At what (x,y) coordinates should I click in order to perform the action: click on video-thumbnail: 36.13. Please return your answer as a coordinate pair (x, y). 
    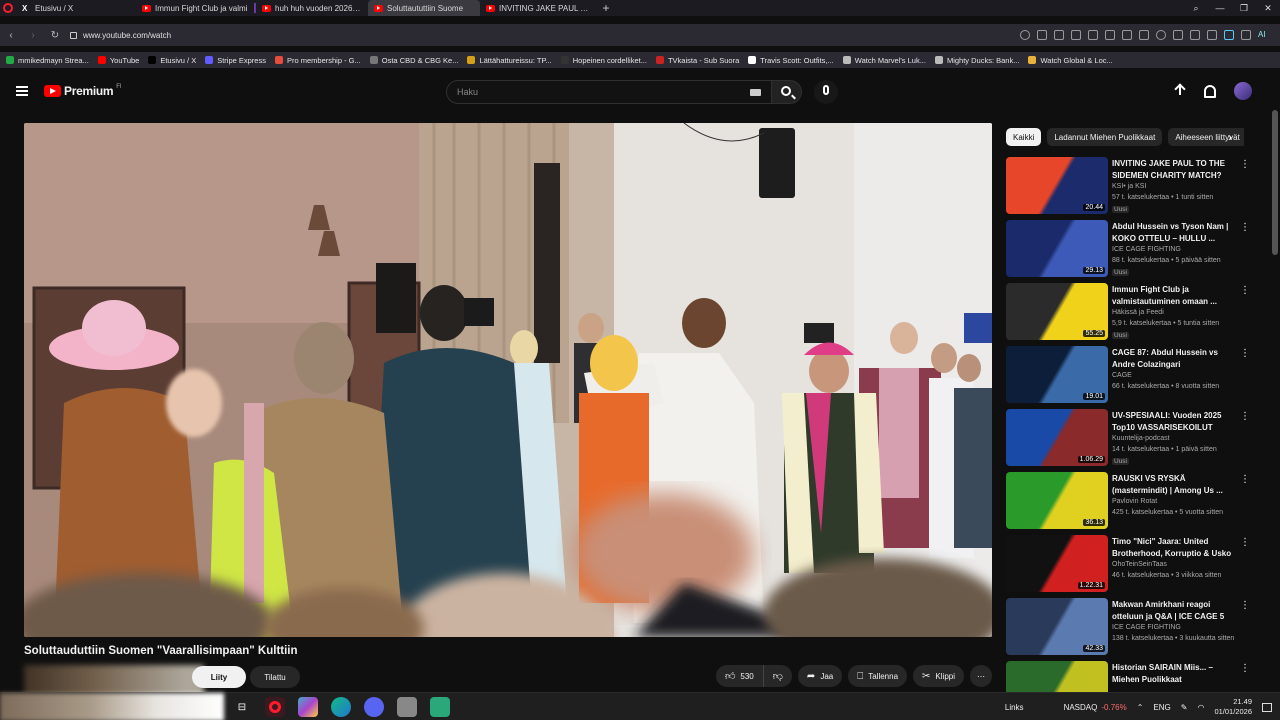
    Looking at the image, I should click on (1057, 500).